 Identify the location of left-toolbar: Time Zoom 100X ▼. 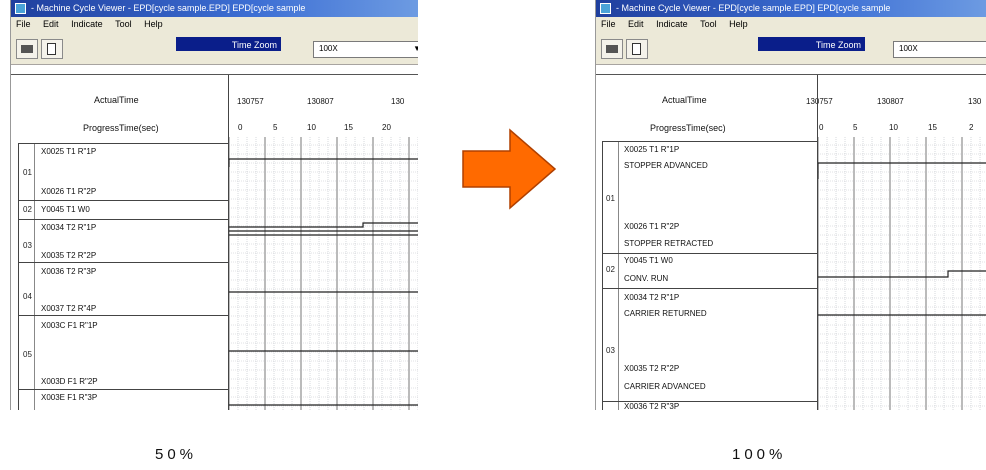
(214, 48).